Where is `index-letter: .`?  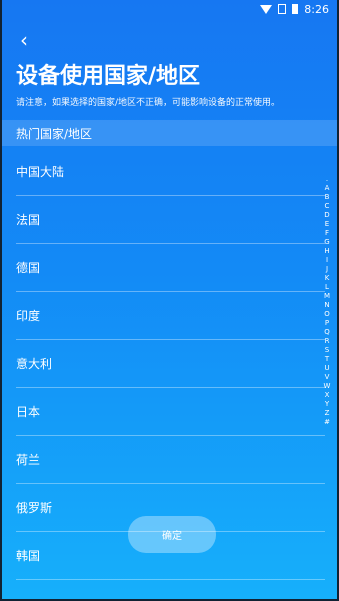
index-letter: . is located at coordinates (327, 179).